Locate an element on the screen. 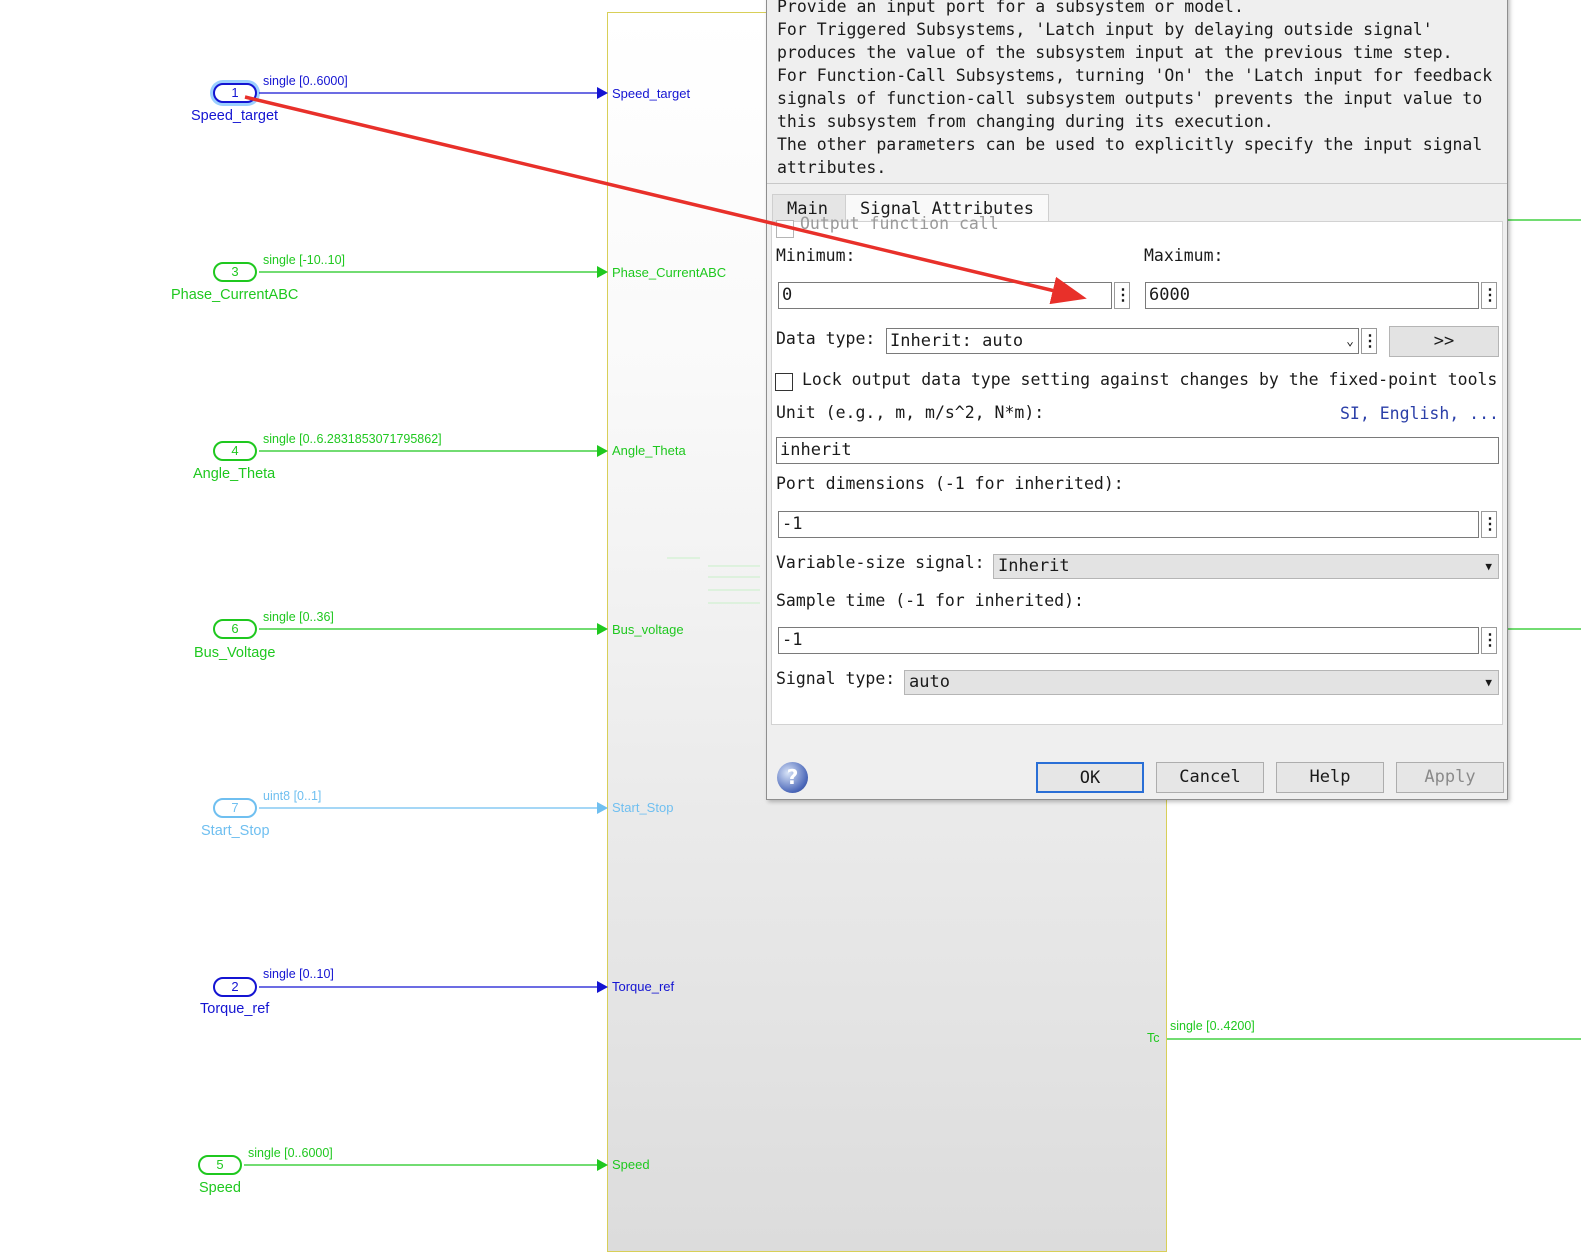 The height and width of the screenshot is (1252, 1581). signal-type-select: auto ▼ is located at coordinates (1201, 682).